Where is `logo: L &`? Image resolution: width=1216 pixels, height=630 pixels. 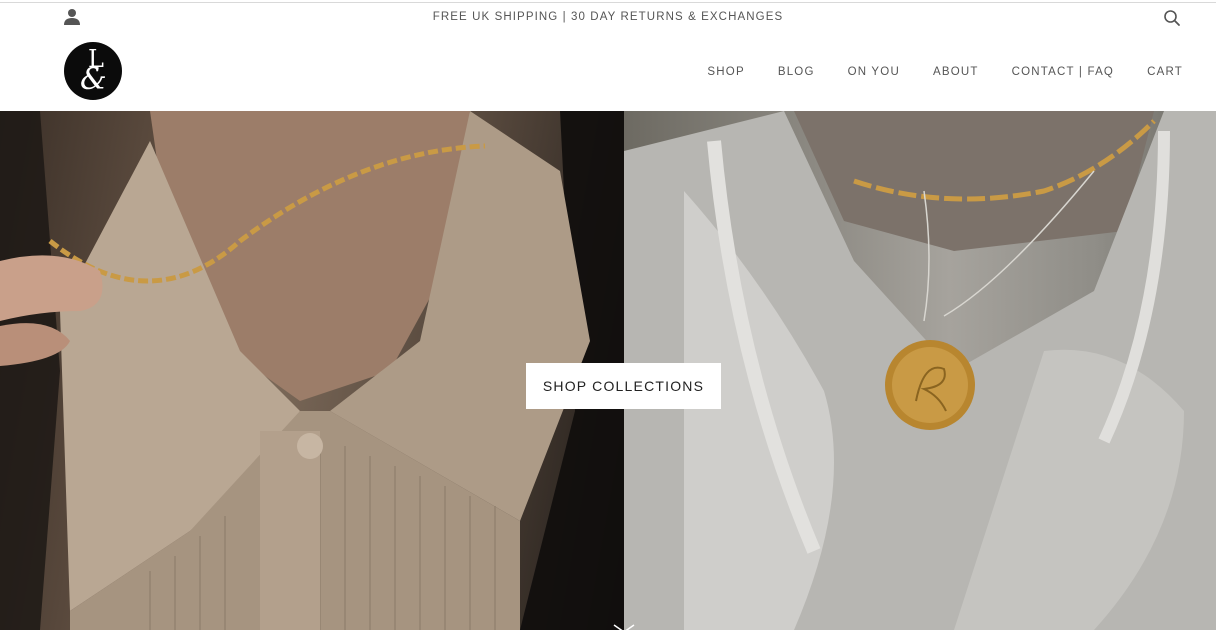
logo: L & is located at coordinates (93, 71).